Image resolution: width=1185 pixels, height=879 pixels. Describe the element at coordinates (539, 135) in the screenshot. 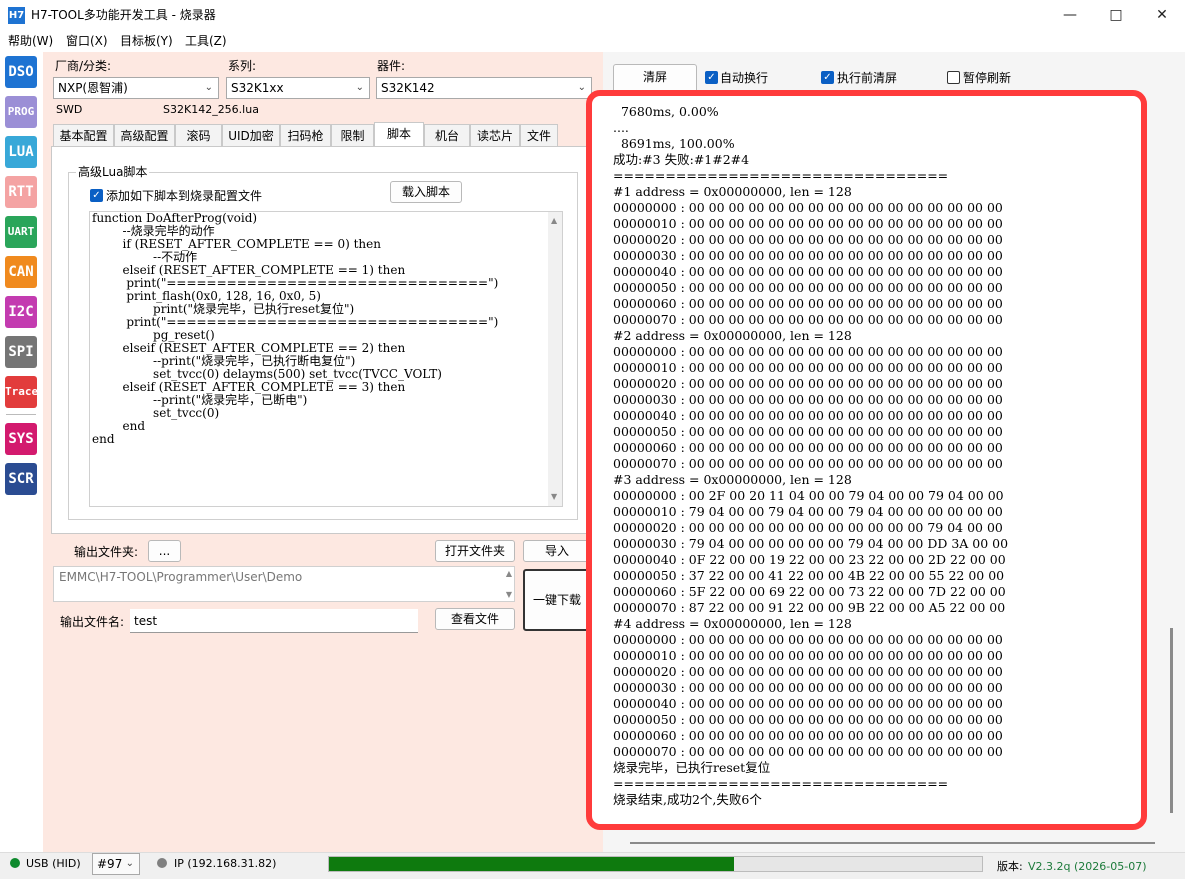

I see `tab-file: 文件` at that location.